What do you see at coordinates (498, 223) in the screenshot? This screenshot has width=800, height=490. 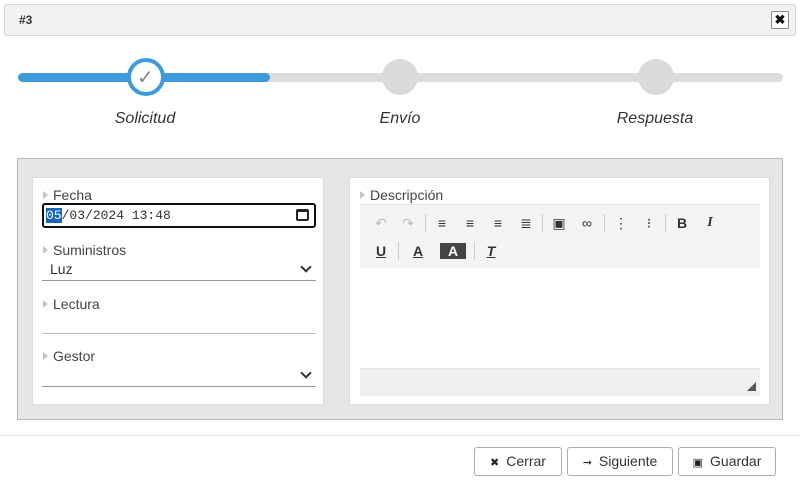 I see `align-right-icon: ≡` at bounding box center [498, 223].